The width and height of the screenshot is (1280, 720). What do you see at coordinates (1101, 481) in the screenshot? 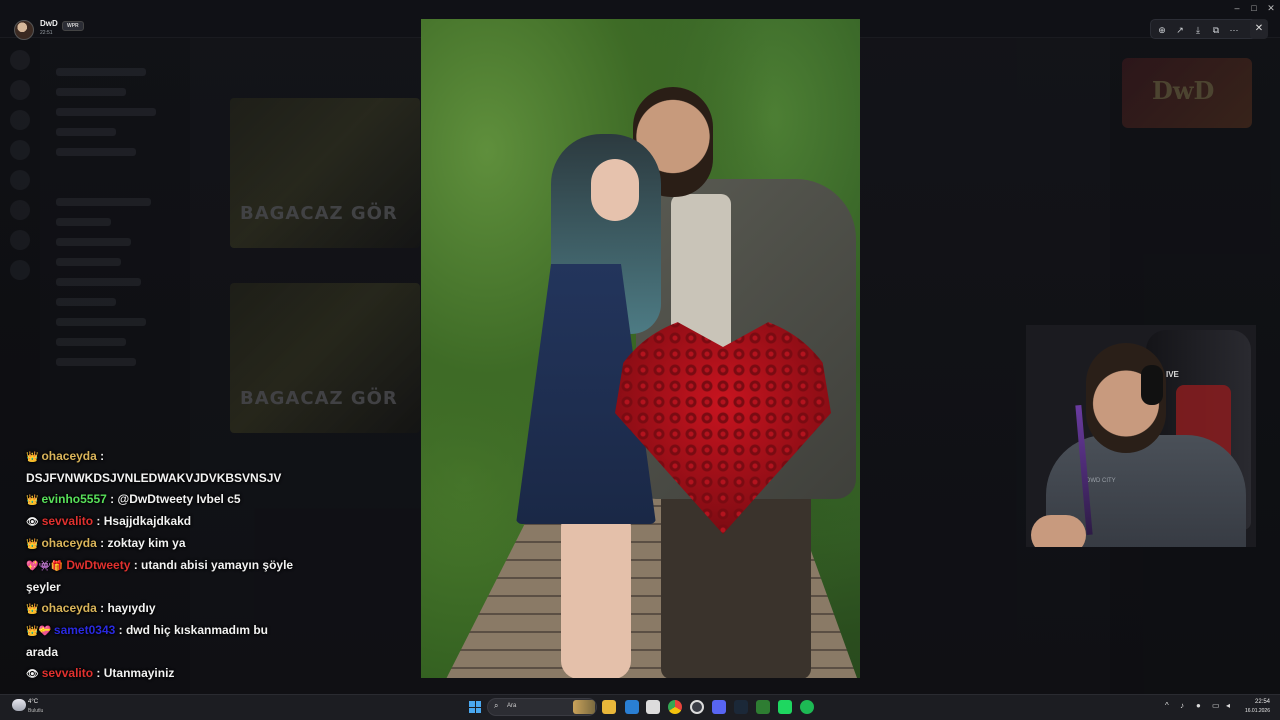
I see `shirt-text: DWD CITY` at bounding box center [1101, 481].